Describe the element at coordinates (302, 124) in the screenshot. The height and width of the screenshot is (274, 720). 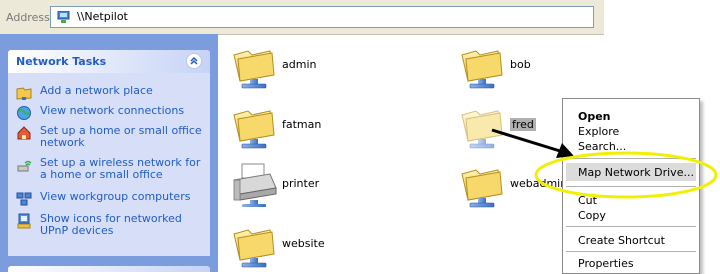
I see `item-label: fatman` at that location.